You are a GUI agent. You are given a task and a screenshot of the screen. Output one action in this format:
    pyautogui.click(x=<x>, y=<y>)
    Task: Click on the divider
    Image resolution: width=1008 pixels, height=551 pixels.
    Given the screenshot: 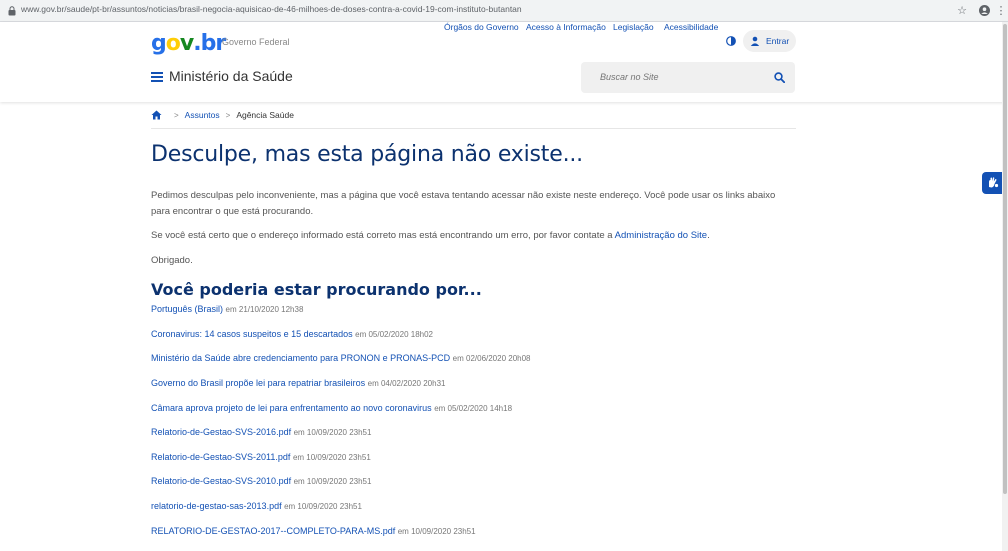 What is the action you would take?
    pyautogui.click(x=473, y=128)
    